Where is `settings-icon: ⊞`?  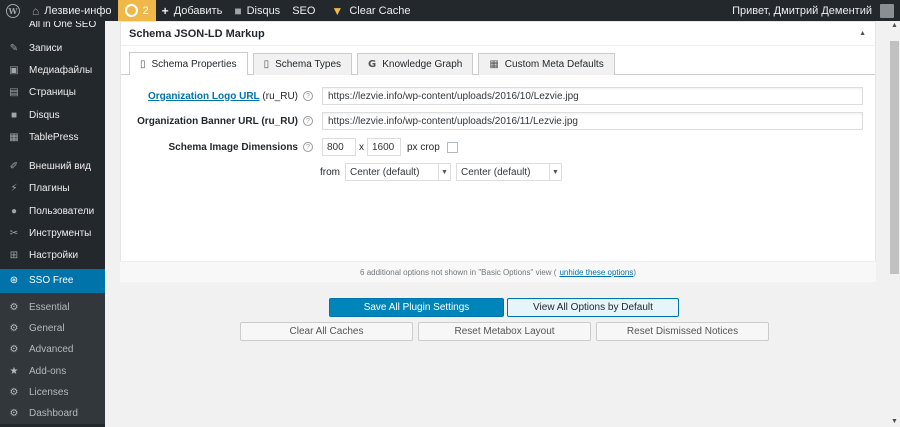 settings-icon: ⊞ is located at coordinates (14, 256).